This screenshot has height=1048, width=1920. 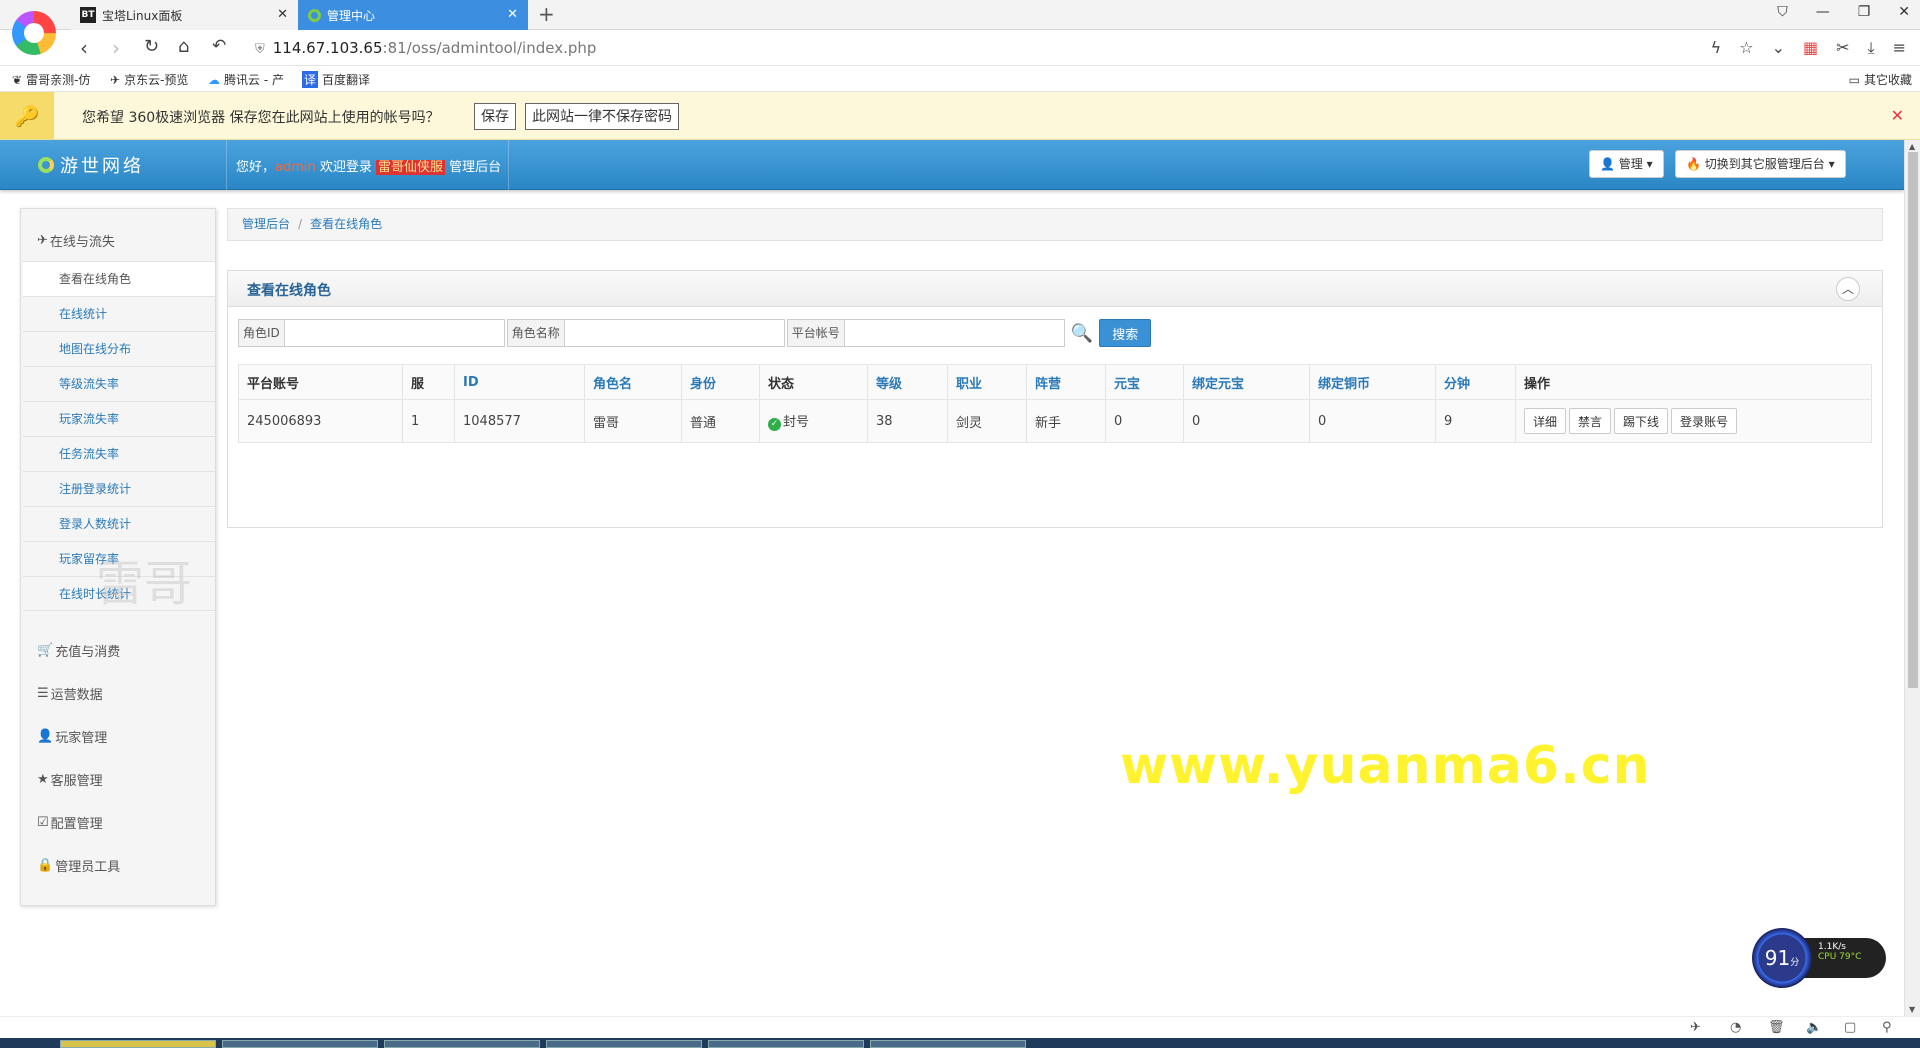 I want to click on sidebar-item-register-login: 注册登录统计, so click(x=119, y=488).